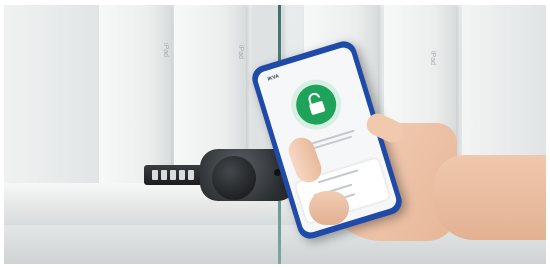 This screenshot has width=550, height=268. I want to click on unlock-status-circle, so click(316, 104).